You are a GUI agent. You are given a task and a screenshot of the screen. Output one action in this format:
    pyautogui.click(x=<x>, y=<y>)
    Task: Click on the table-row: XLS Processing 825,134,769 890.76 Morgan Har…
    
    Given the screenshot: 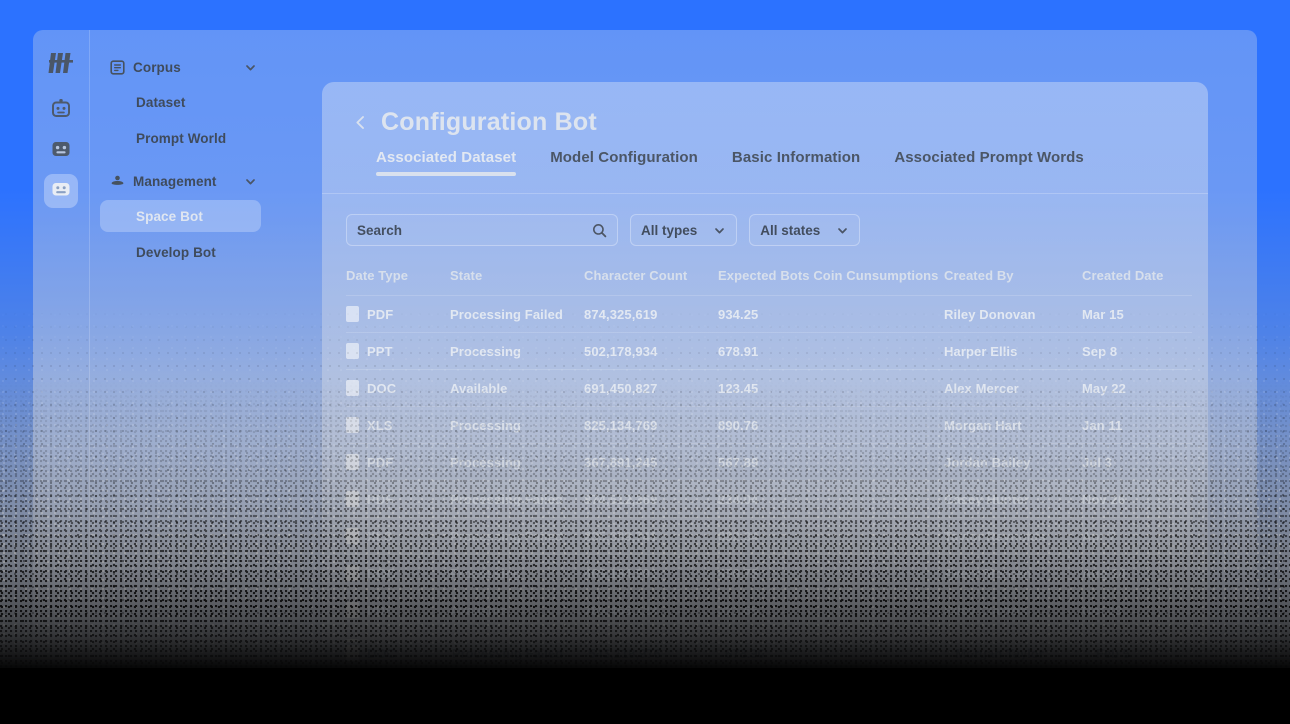 What is the action you would take?
    pyautogui.click(x=769, y=425)
    